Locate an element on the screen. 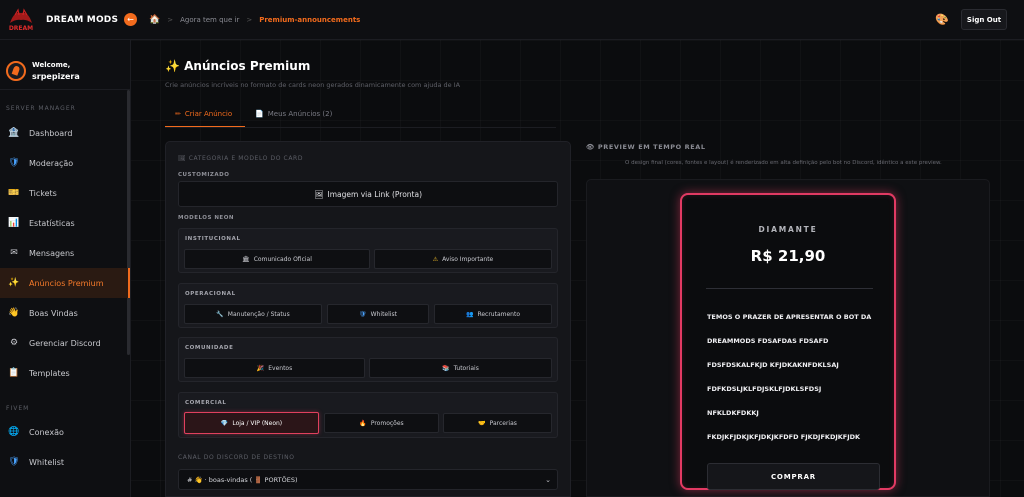 The height and width of the screenshot is (497, 1024). model-whitelist: 🛡 Whitelist is located at coordinates (378, 314).